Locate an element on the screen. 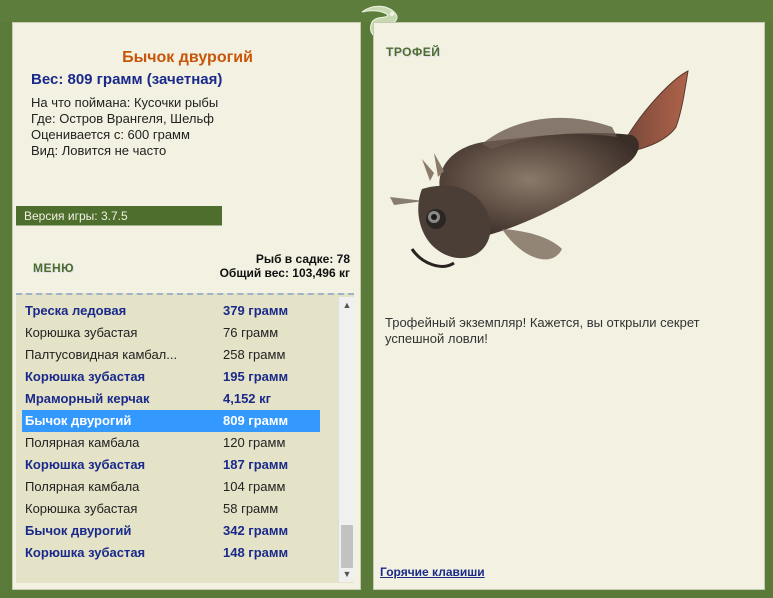  catch-fish-weight: 4,152 кг is located at coordinates (247, 398).